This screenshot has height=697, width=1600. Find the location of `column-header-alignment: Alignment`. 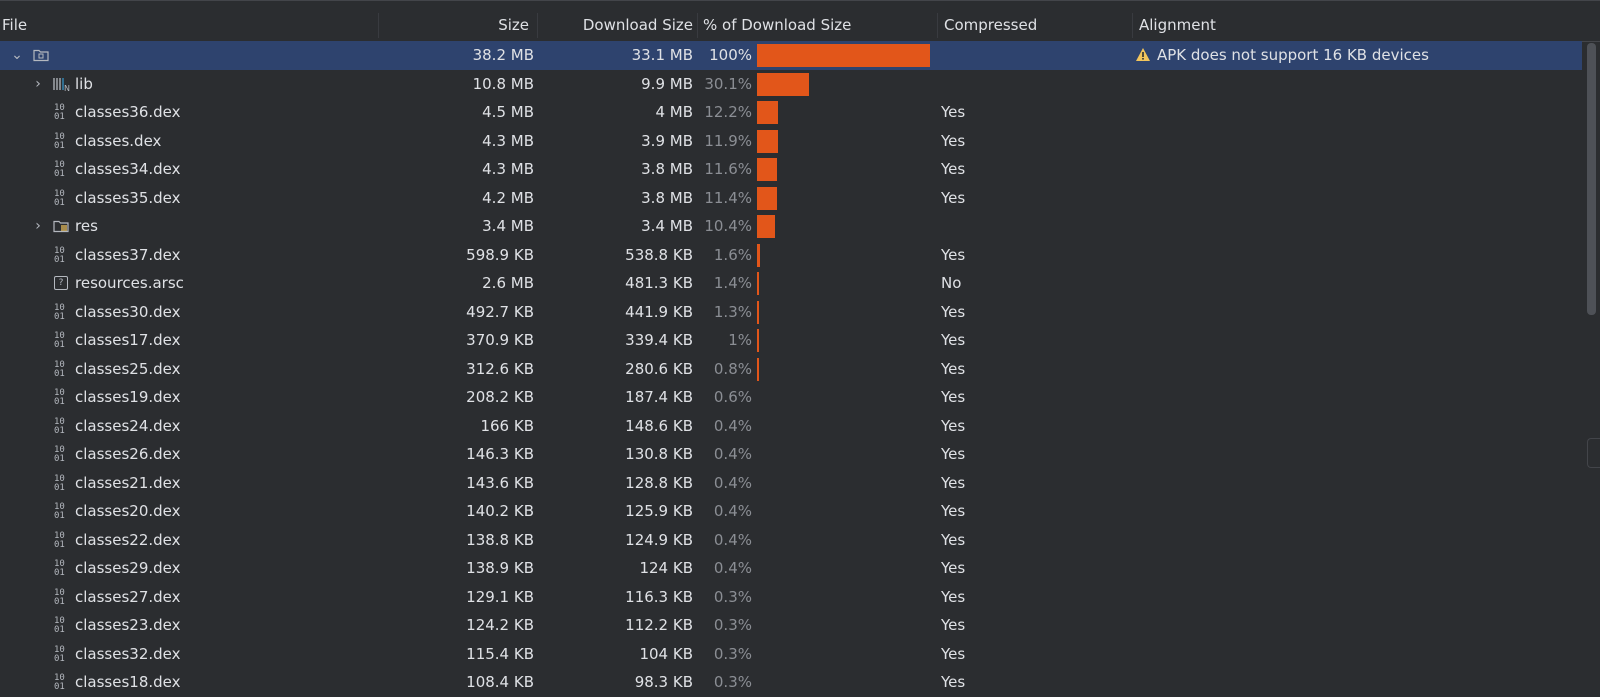

column-header-alignment: Alignment is located at coordinates (1177, 25).